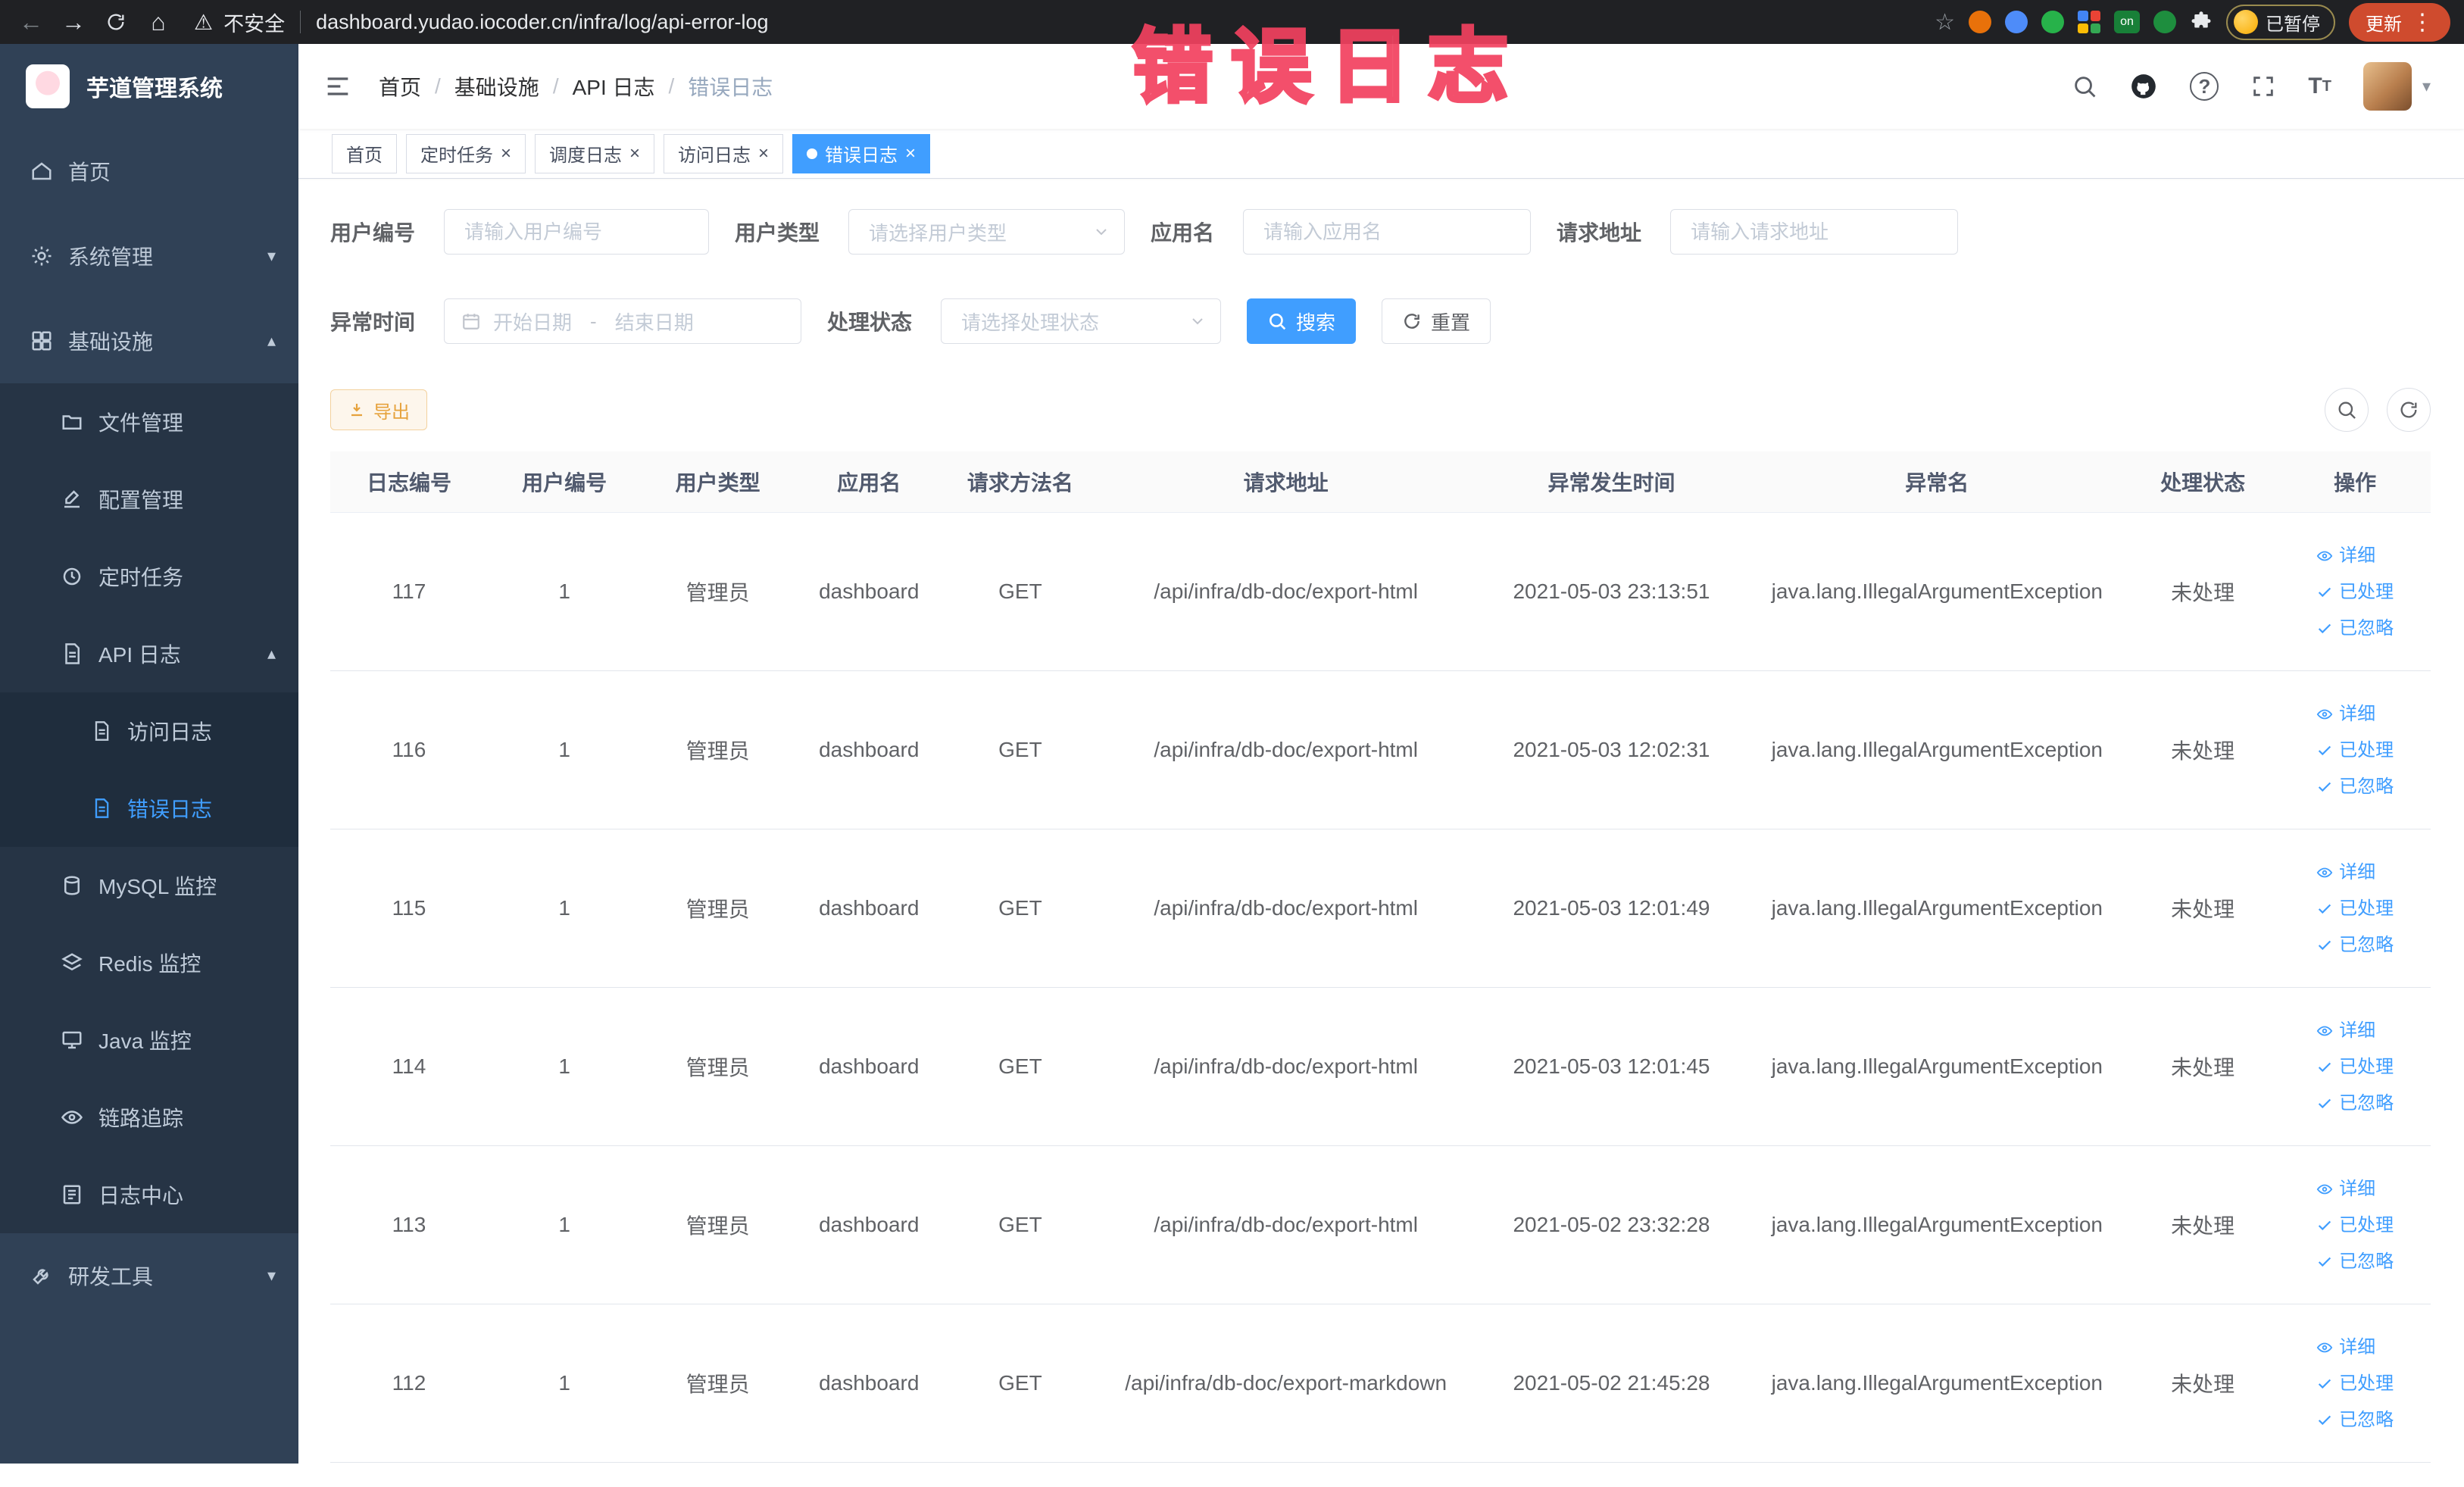 Image resolution: width=2464 pixels, height=1487 pixels. What do you see at coordinates (2263, 86) in the screenshot?
I see `fullscreen-icon` at bounding box center [2263, 86].